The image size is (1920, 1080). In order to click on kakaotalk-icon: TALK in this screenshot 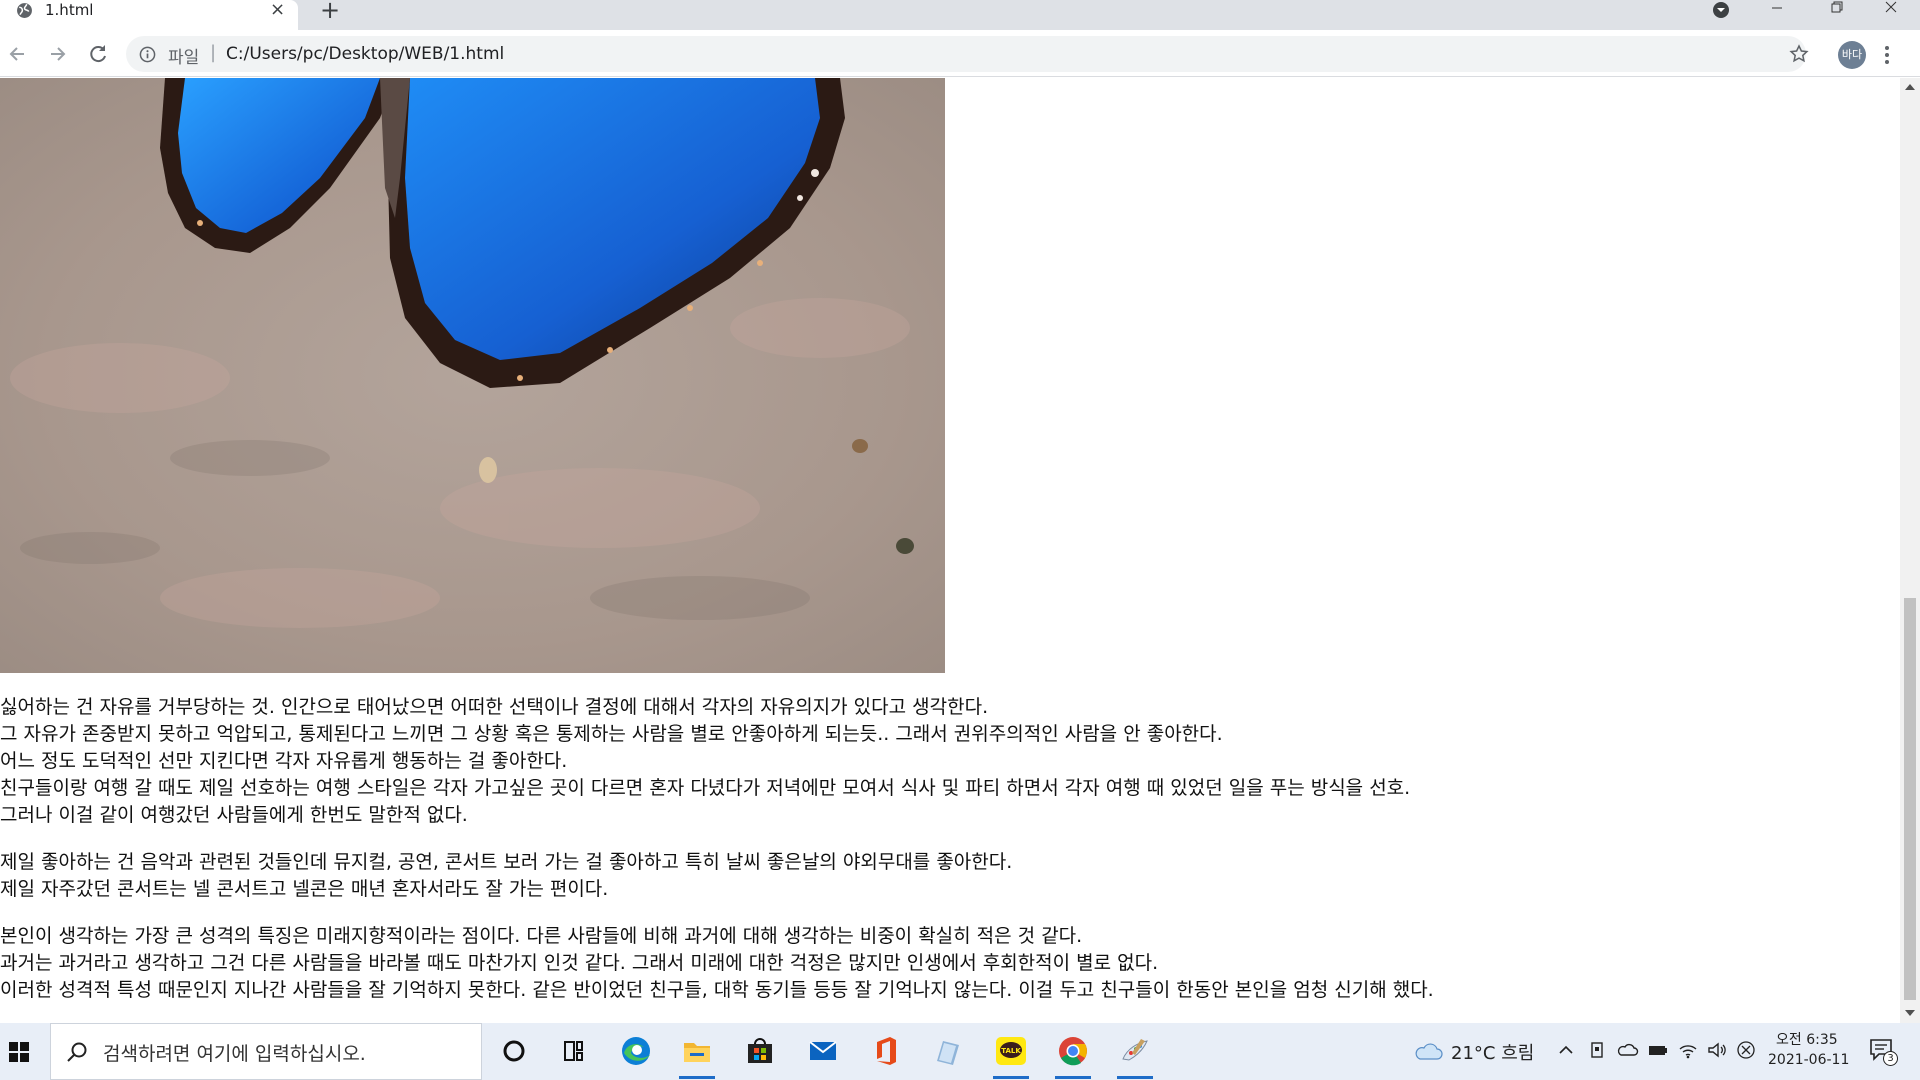, I will do `click(1011, 1051)`.